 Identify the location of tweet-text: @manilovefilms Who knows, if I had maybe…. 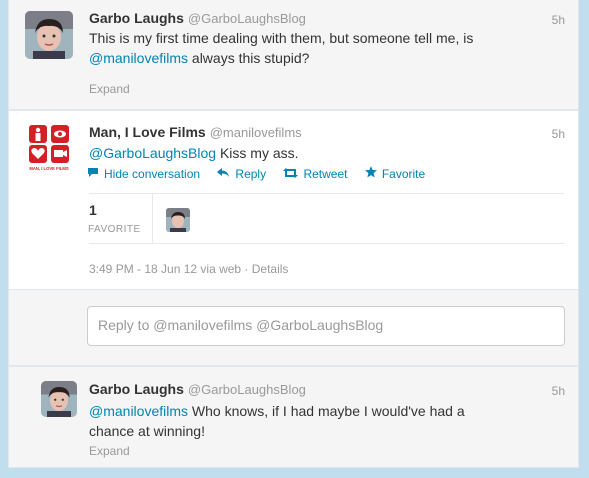
(277, 421).